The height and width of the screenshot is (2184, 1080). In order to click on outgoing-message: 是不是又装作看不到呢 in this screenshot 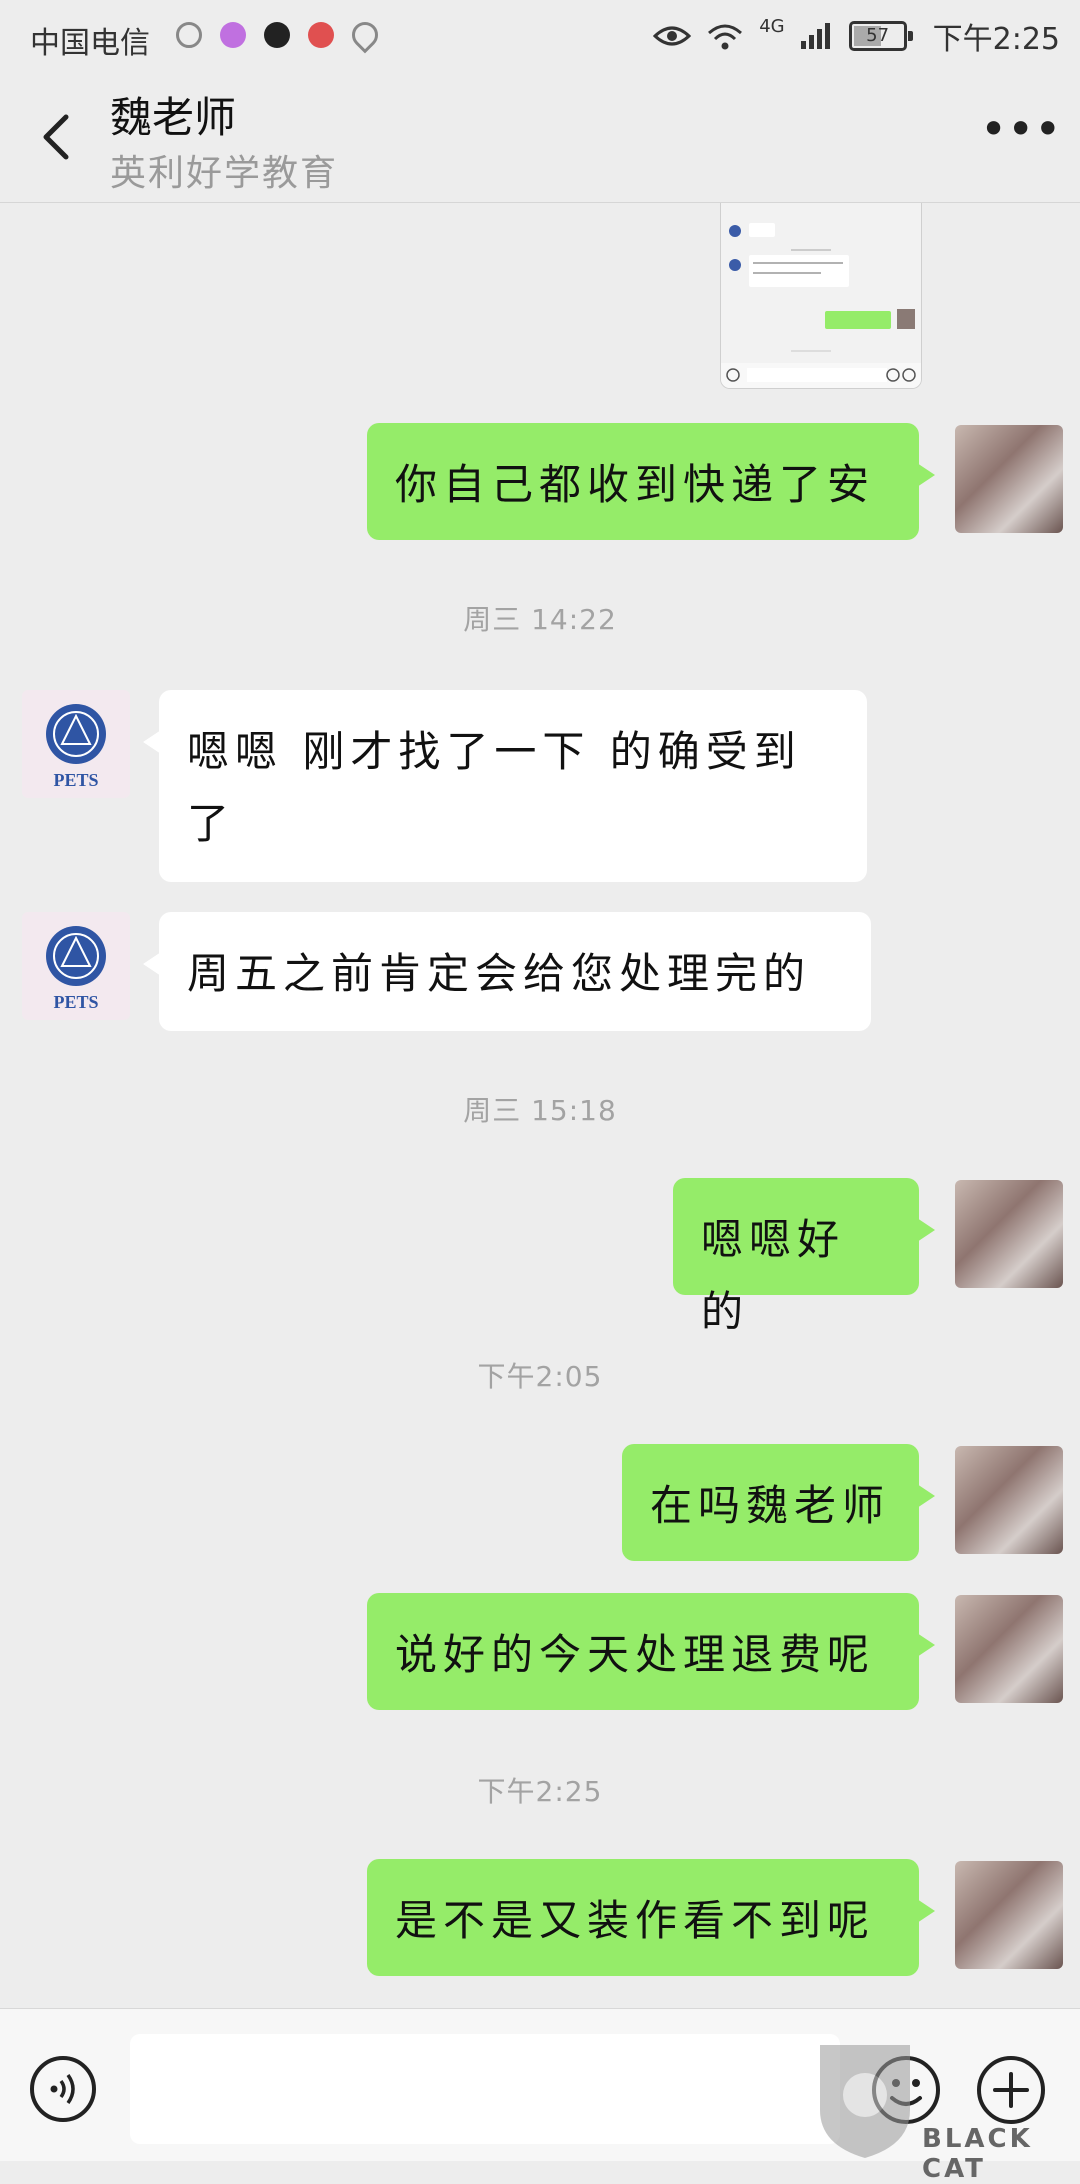, I will do `click(651, 1917)`.